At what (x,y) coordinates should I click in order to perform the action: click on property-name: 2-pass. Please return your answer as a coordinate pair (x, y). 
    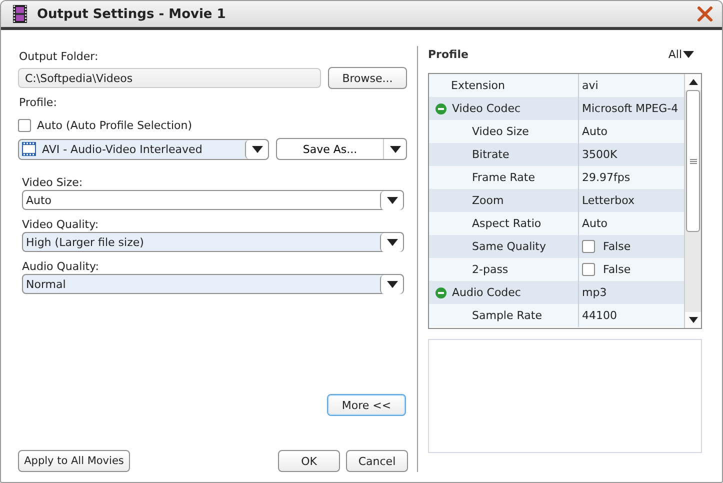
    Looking at the image, I should click on (490, 269).